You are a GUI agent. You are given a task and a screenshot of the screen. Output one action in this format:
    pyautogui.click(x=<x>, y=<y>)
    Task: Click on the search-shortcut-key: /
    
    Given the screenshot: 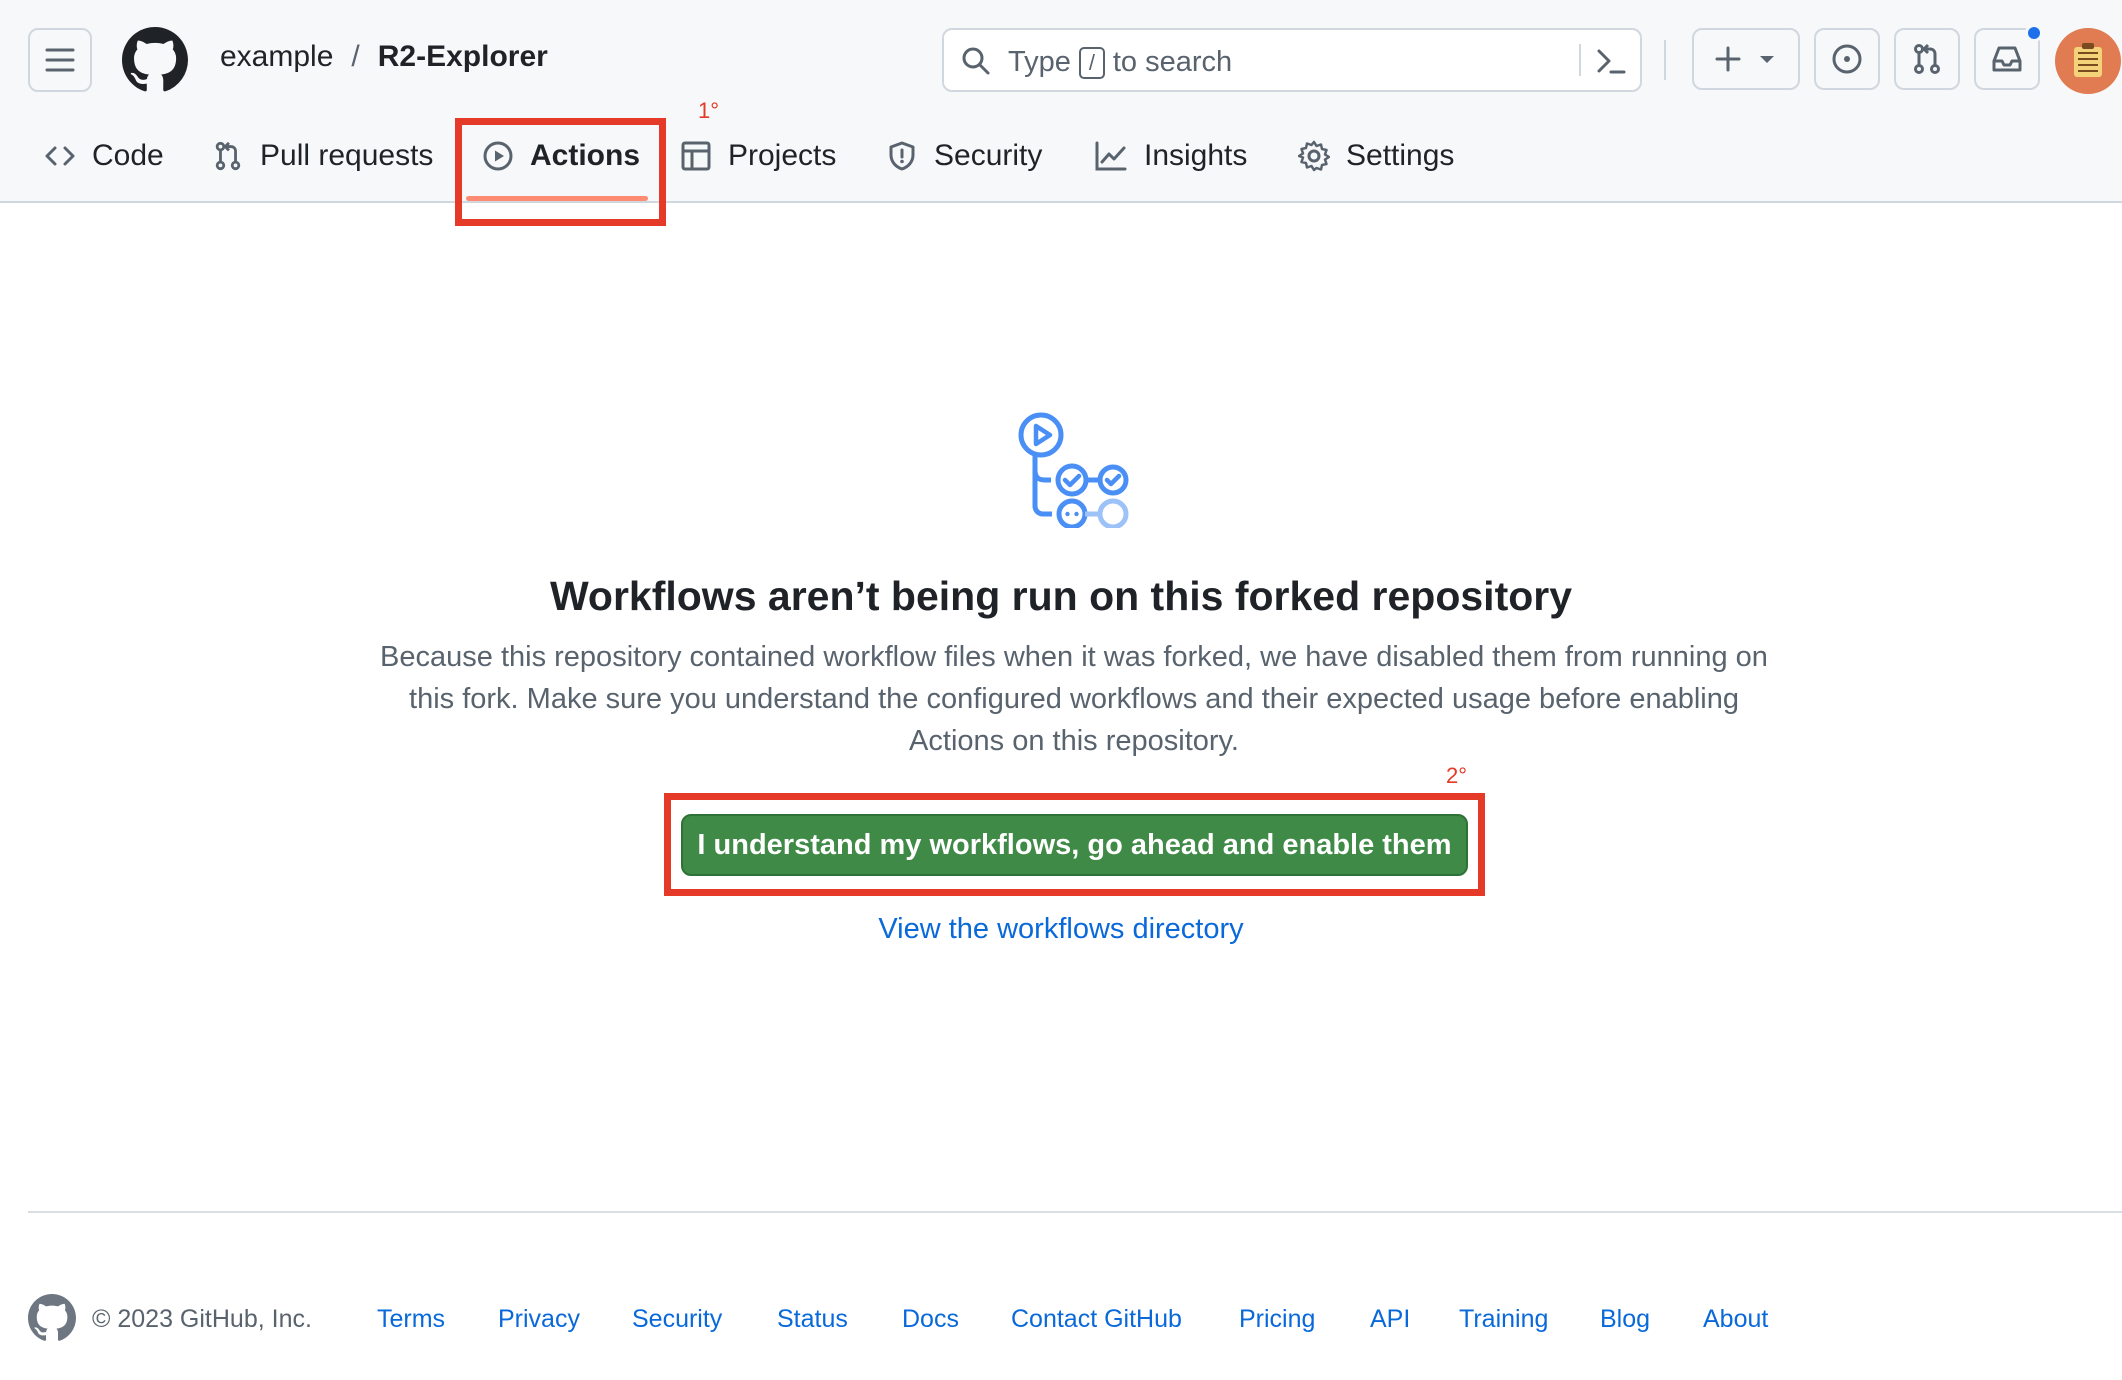 What is the action you would take?
    pyautogui.click(x=1091, y=62)
    